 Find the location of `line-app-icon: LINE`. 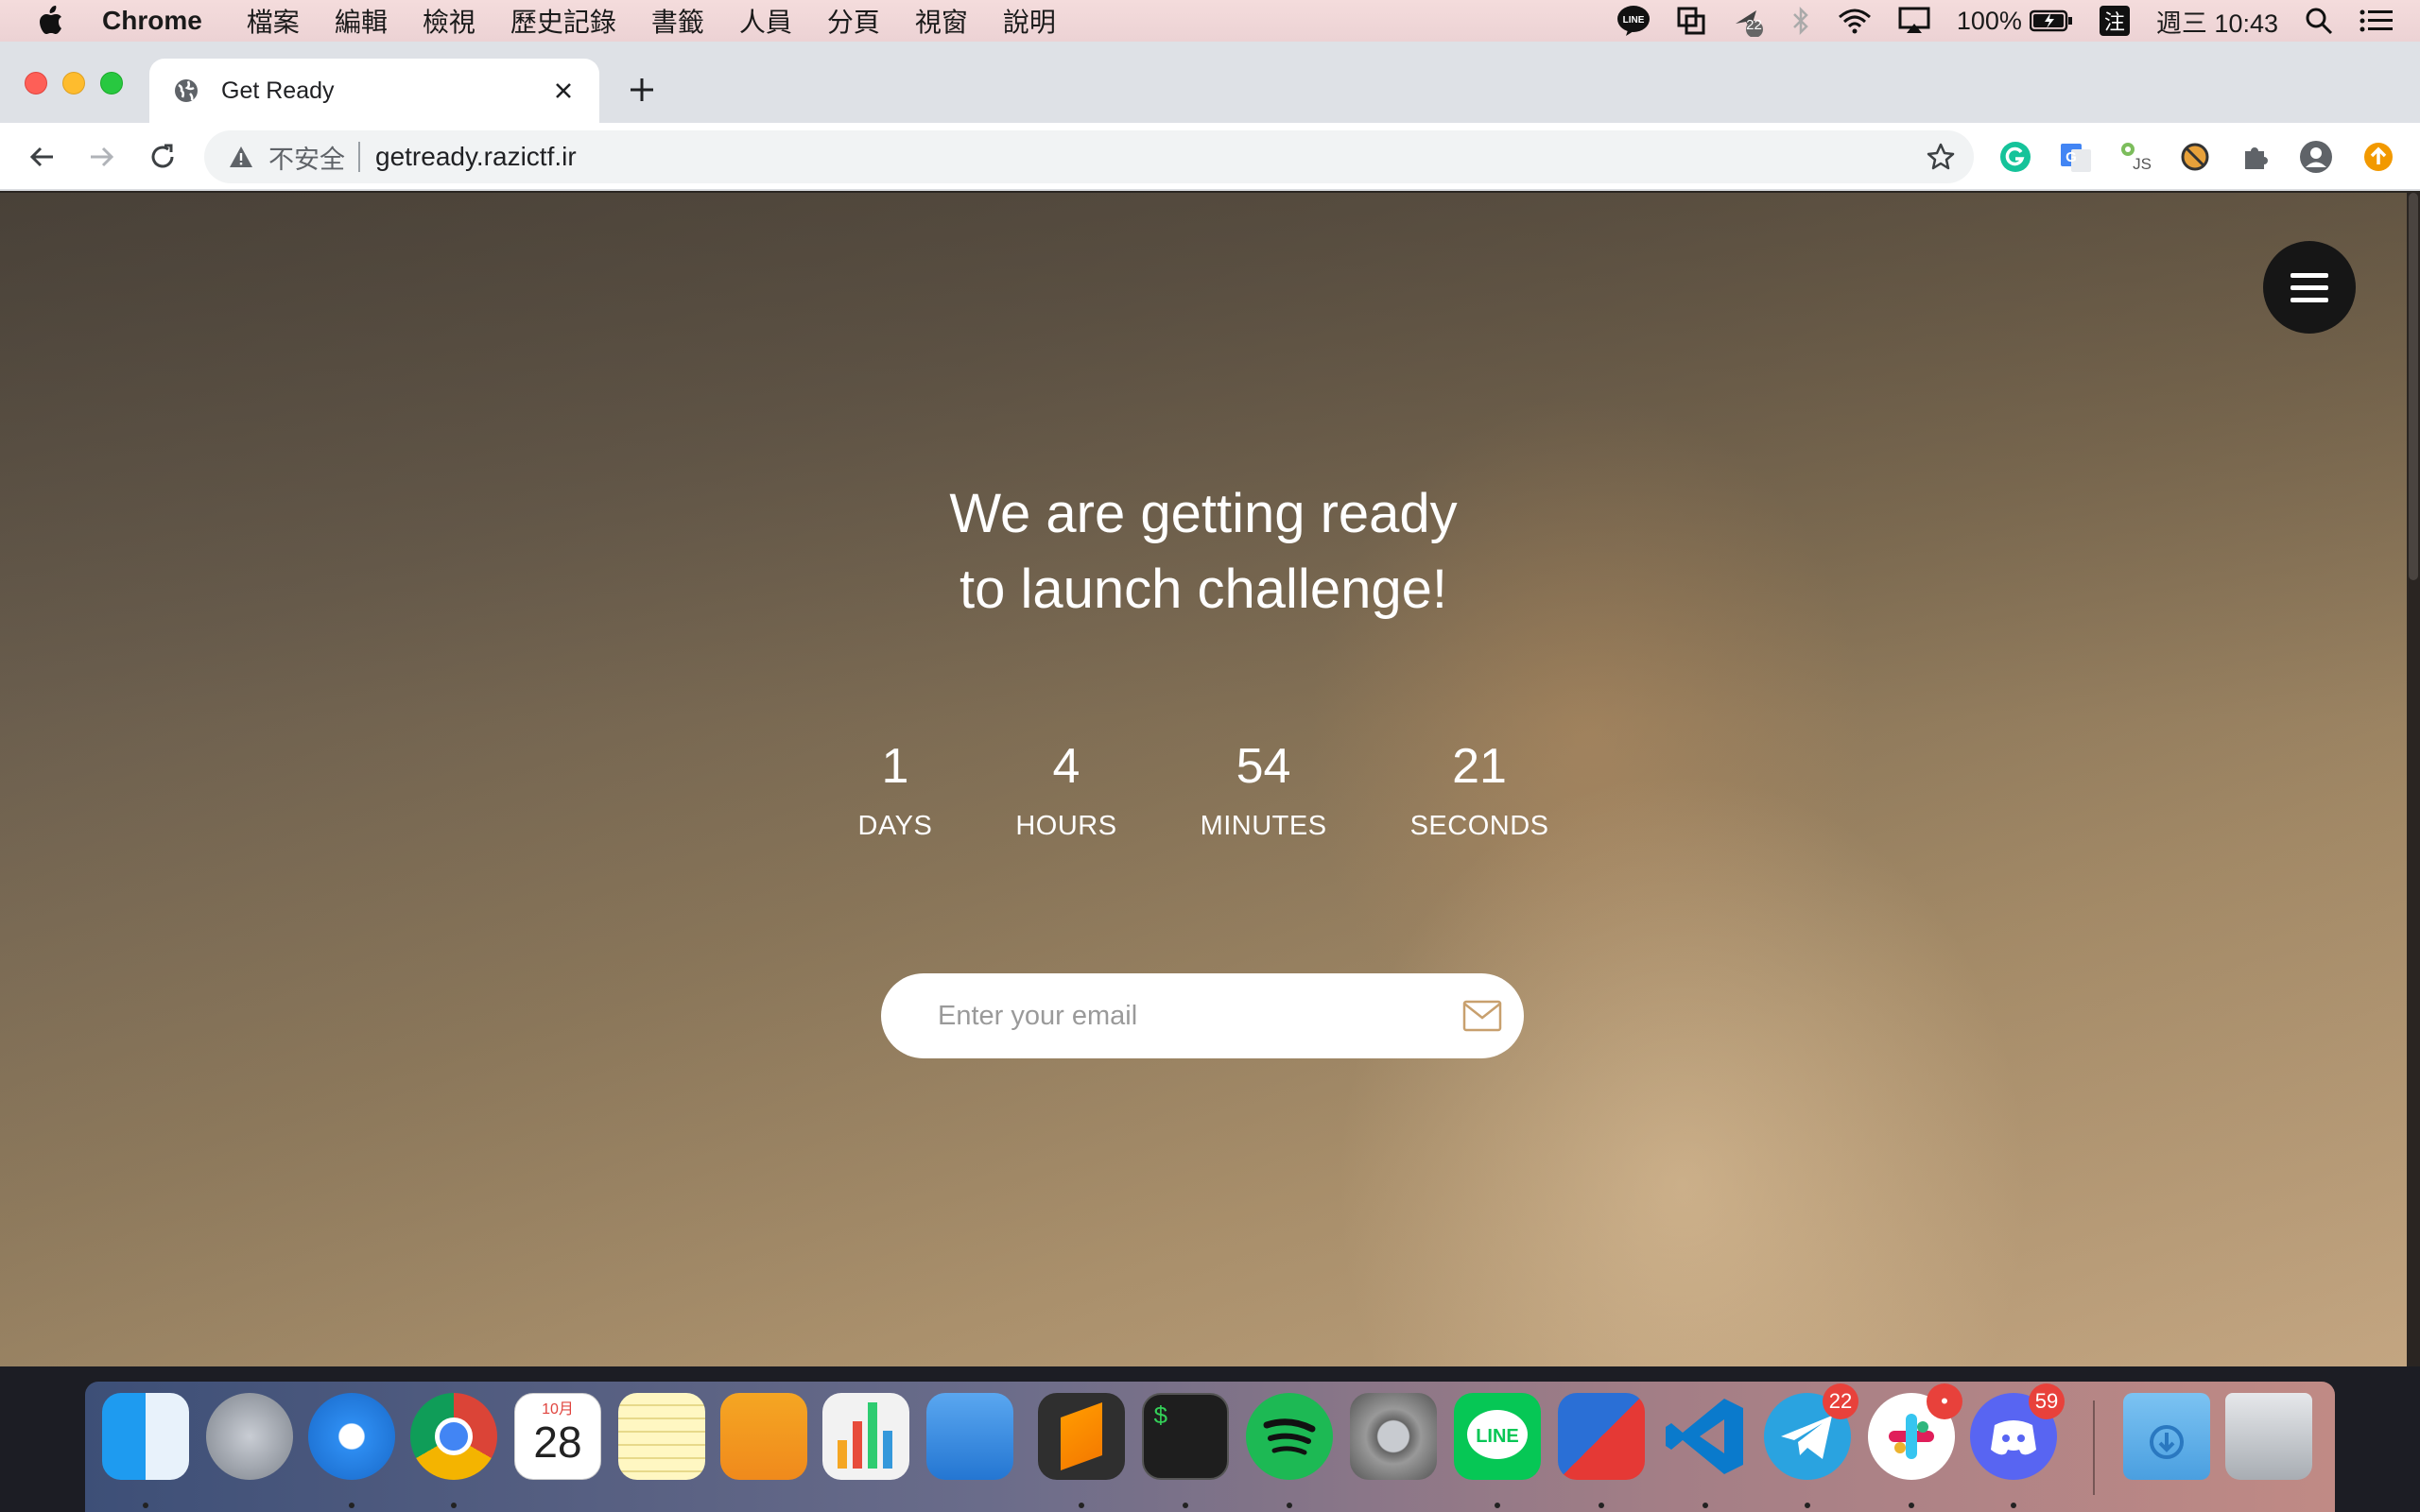

line-app-icon: LINE is located at coordinates (1497, 1436).